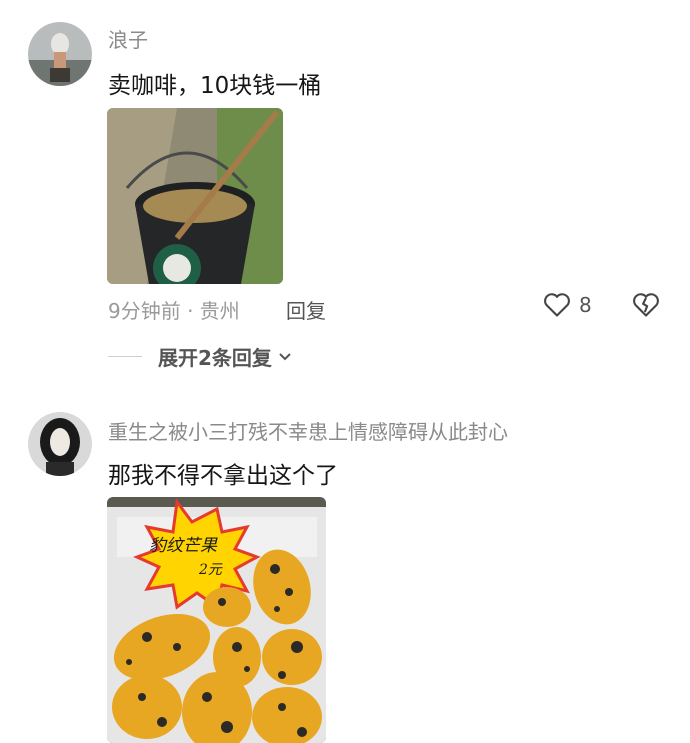  Describe the element at coordinates (223, 476) in the screenshot. I see `comment-text: 那我不得不拿出这个了` at that location.